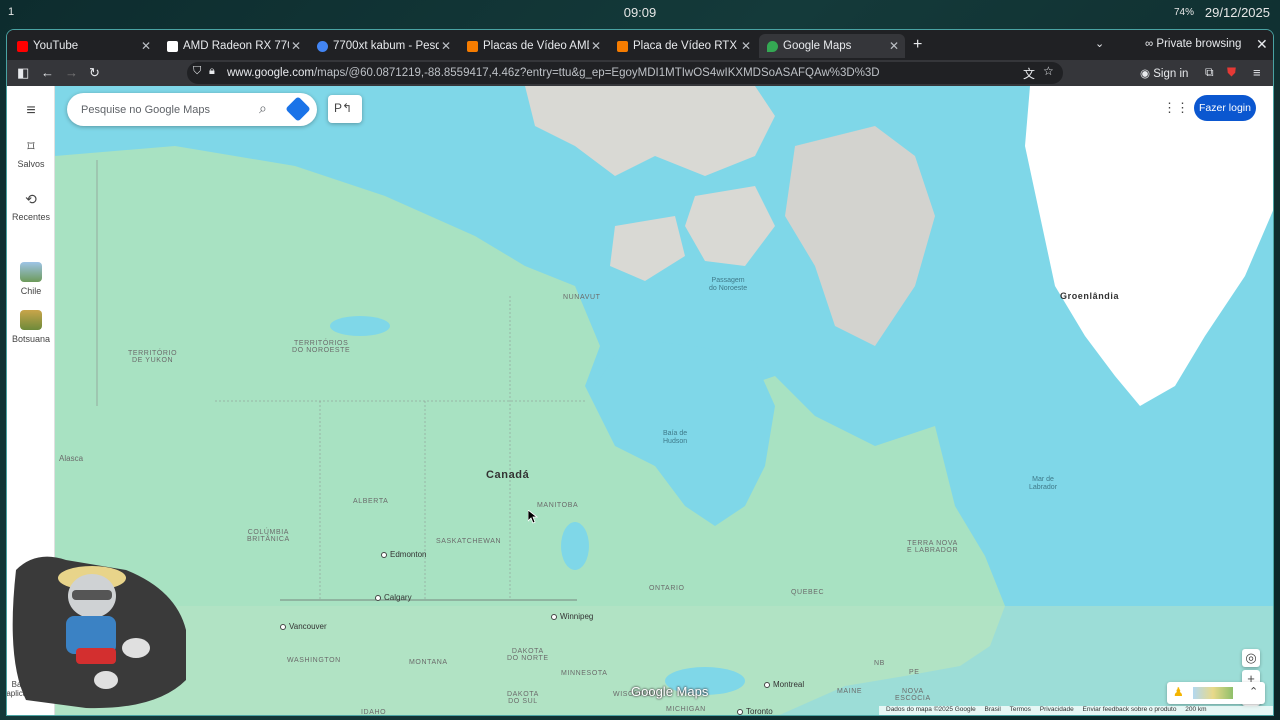 Image resolution: width=1280 pixels, height=720 pixels. Describe the element at coordinates (1225, 108) in the screenshot. I see `login-button: Fazer login` at that location.